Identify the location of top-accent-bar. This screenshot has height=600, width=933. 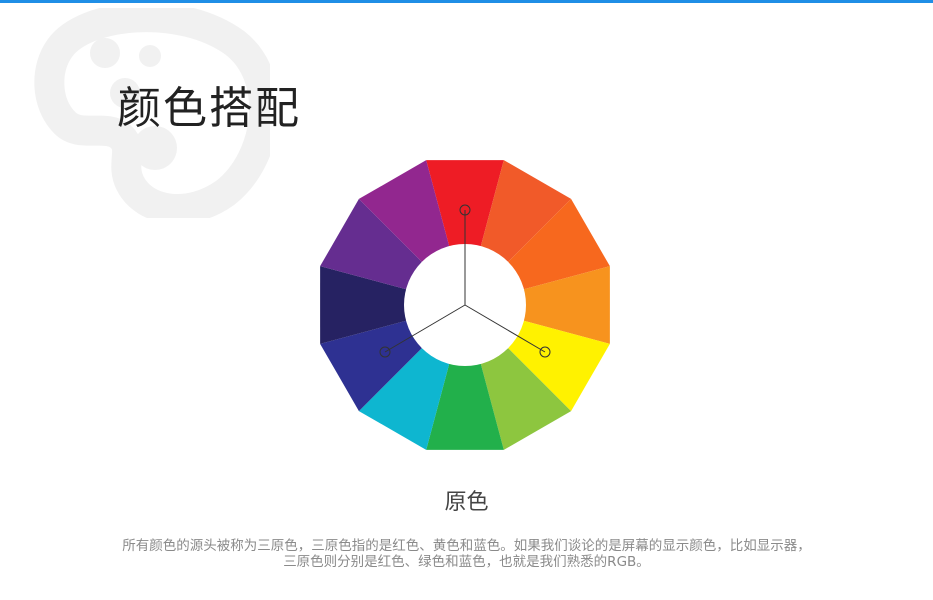
(466, 1).